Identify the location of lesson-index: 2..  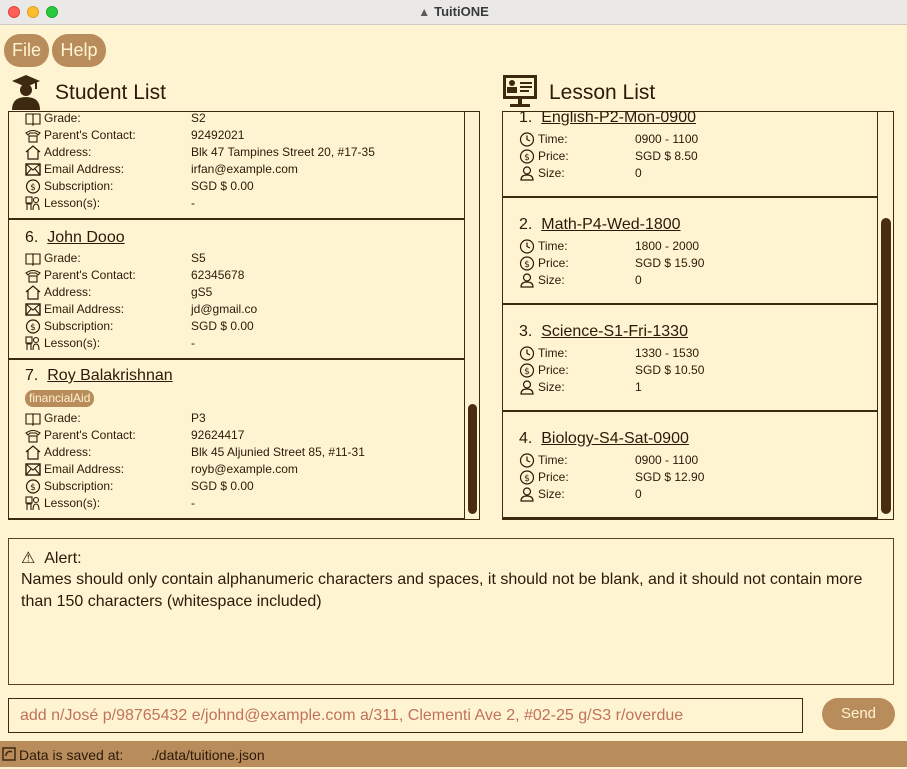
(526, 224).